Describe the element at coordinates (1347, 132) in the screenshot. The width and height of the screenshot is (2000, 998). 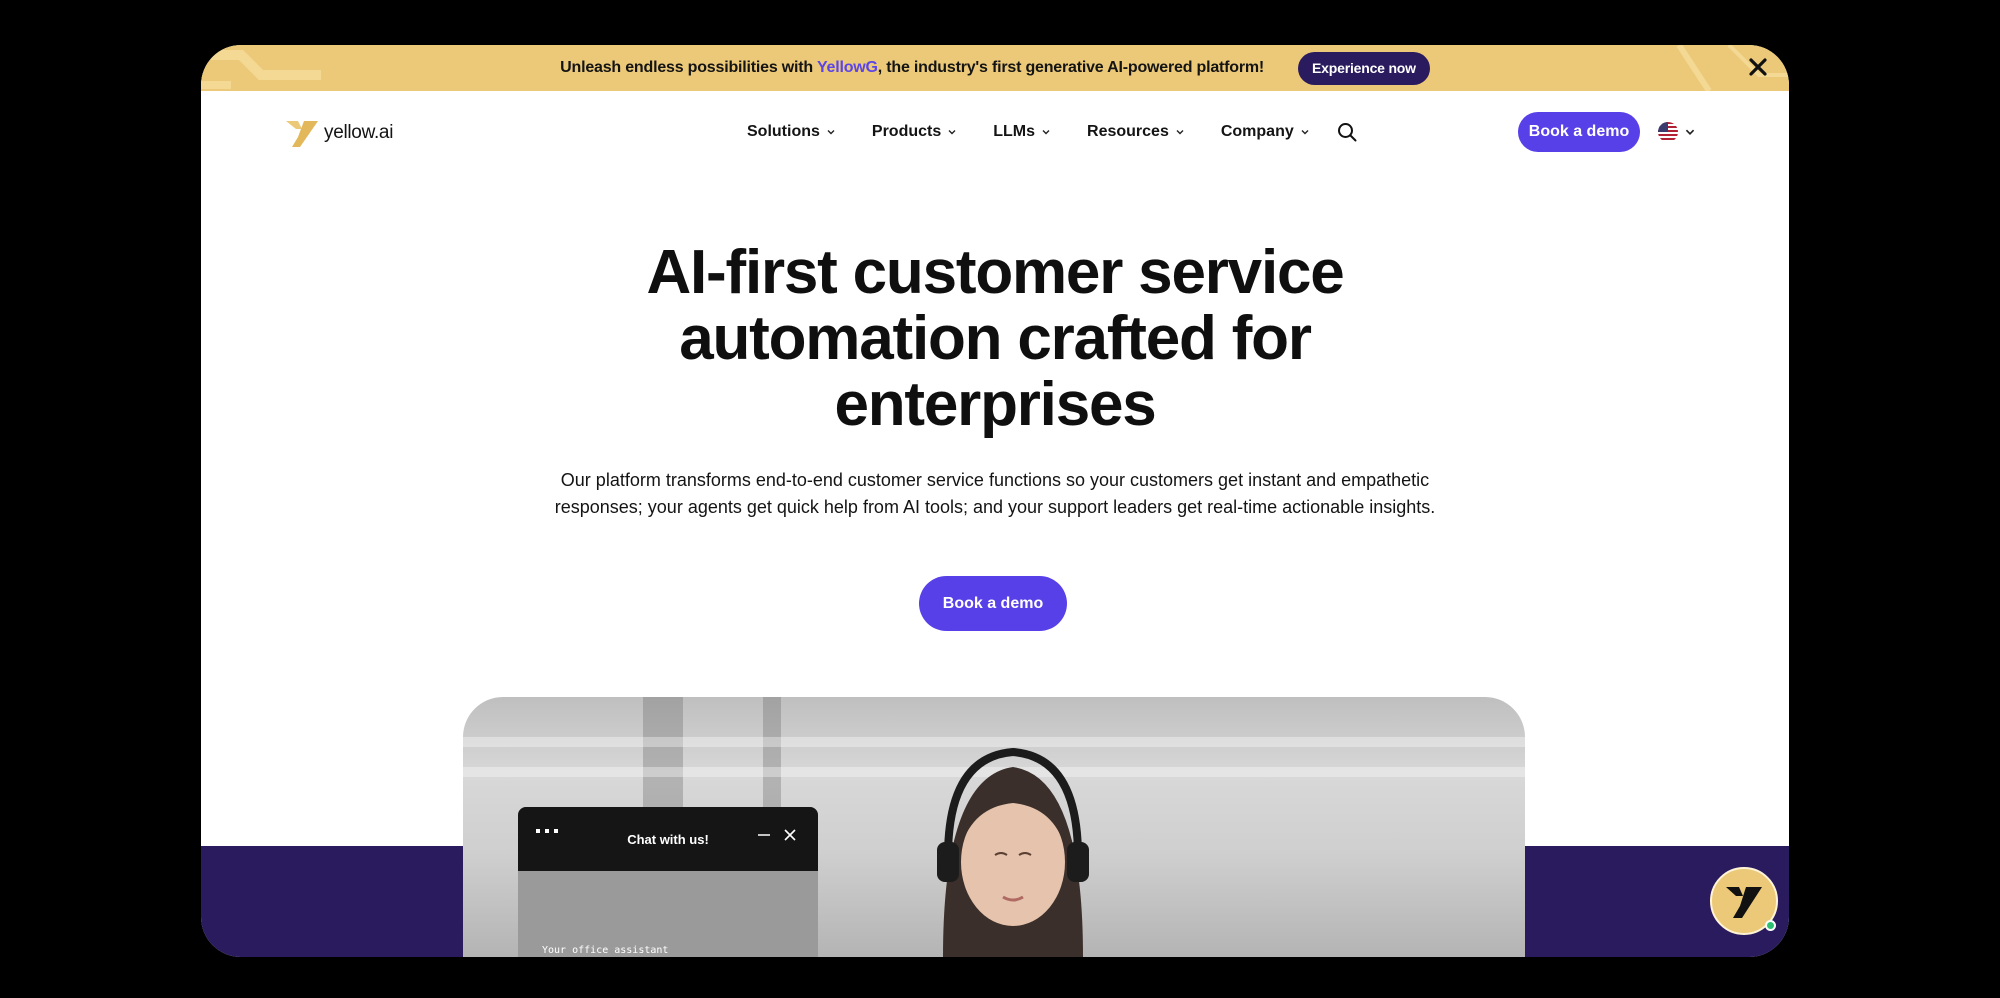
I see `search-icon` at that location.